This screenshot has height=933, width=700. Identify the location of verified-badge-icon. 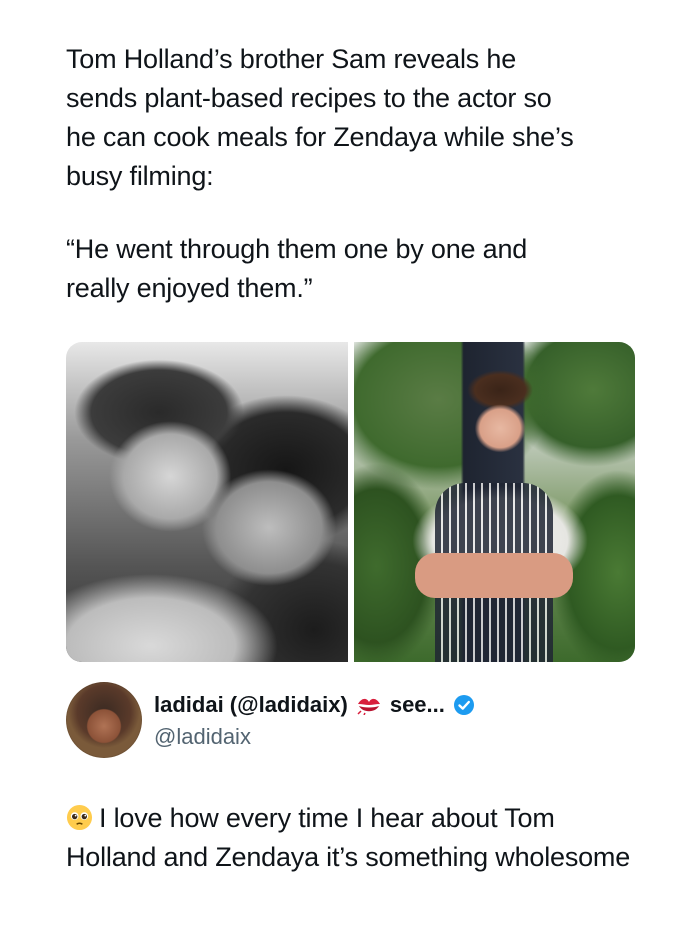
(463, 705).